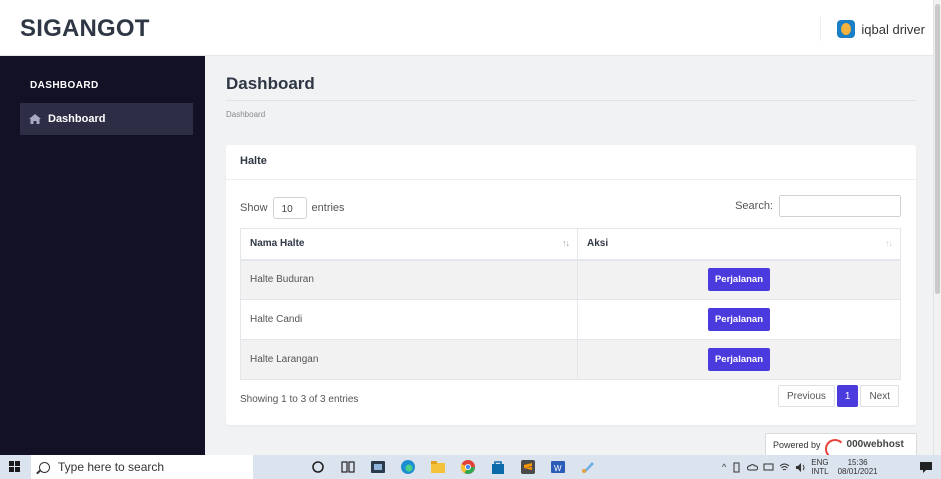 This screenshot has height=479, width=941. What do you see at coordinates (879, 396) in the screenshot?
I see `next-page-button: Next` at bounding box center [879, 396].